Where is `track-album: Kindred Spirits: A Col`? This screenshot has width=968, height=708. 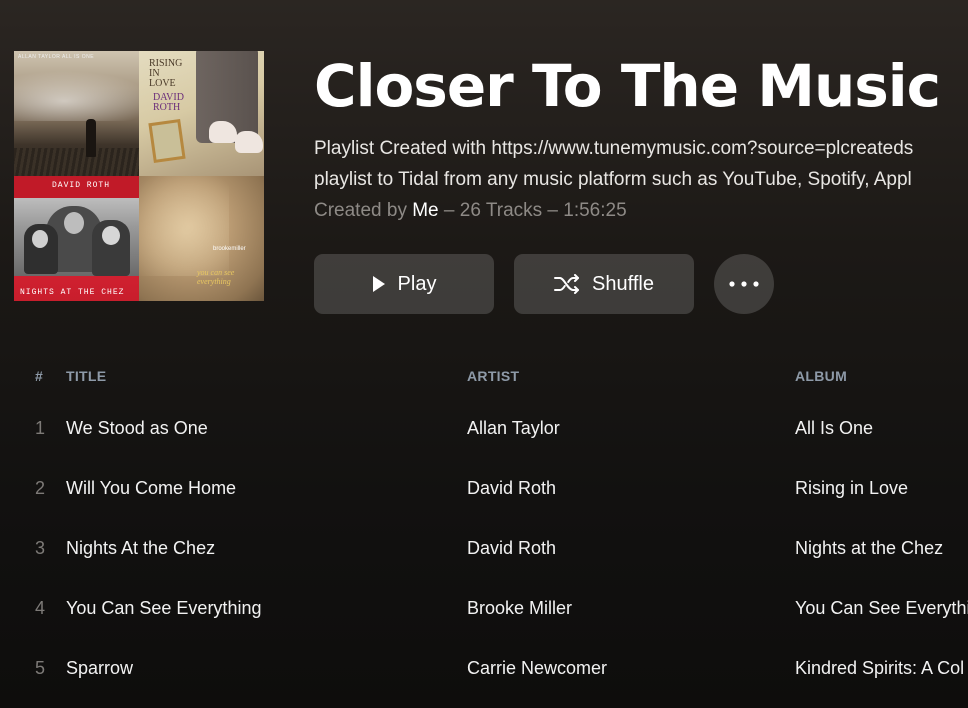
track-album: Kindred Spirits: A Col is located at coordinates (879, 668).